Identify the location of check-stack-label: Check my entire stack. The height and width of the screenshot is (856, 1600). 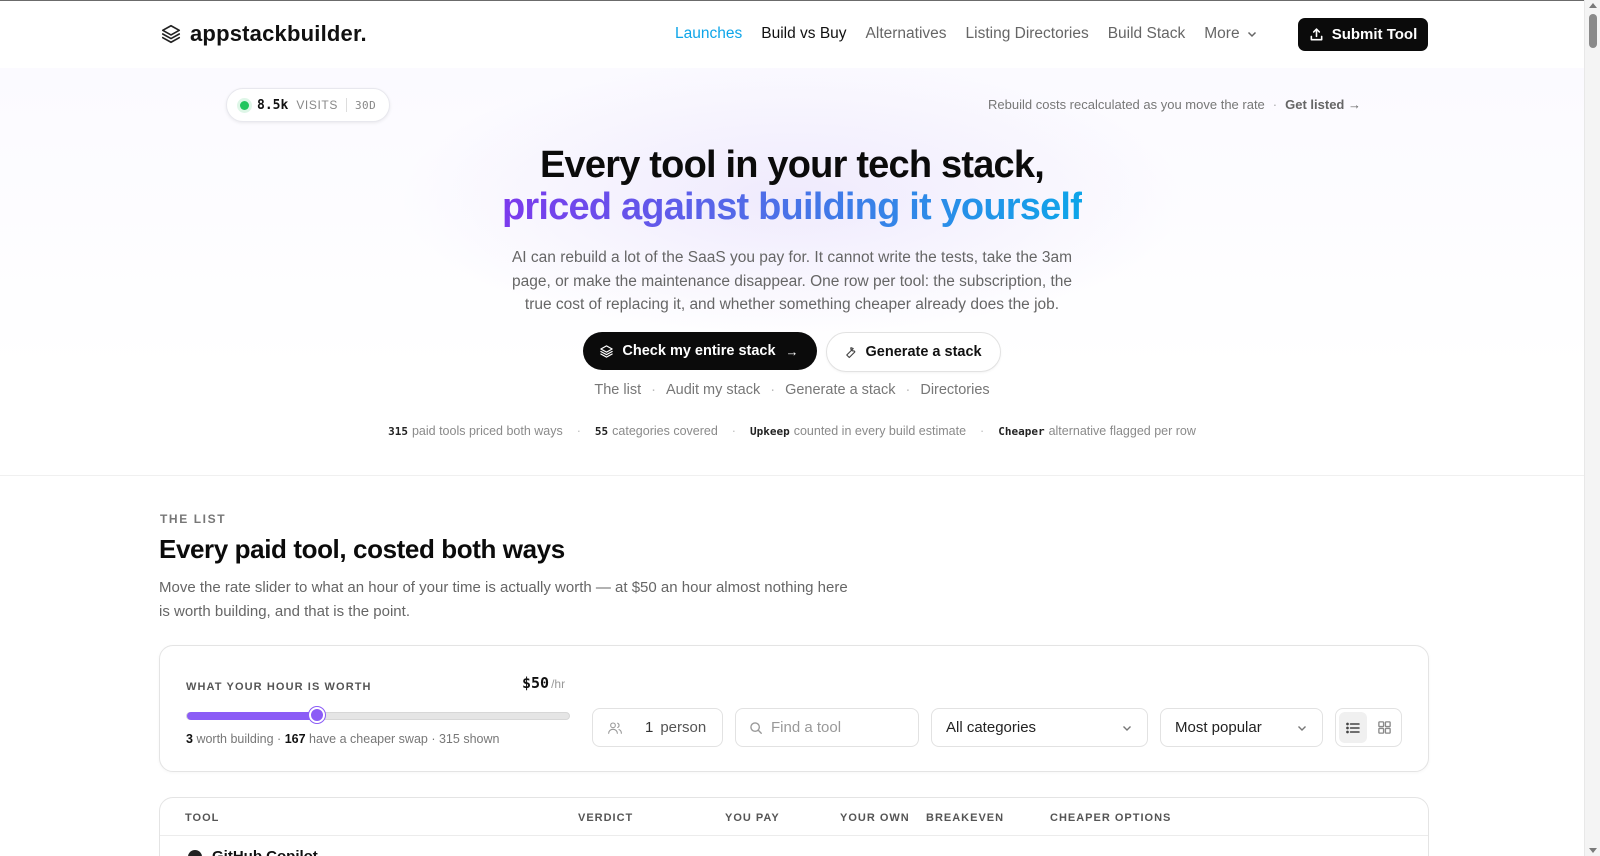
(699, 351).